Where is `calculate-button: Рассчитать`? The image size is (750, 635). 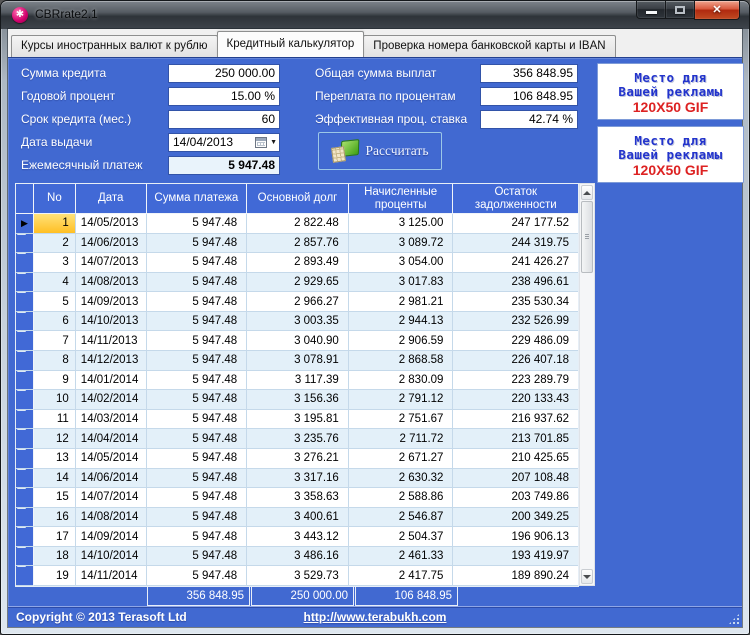 calculate-button: Рассчитать is located at coordinates (380, 151).